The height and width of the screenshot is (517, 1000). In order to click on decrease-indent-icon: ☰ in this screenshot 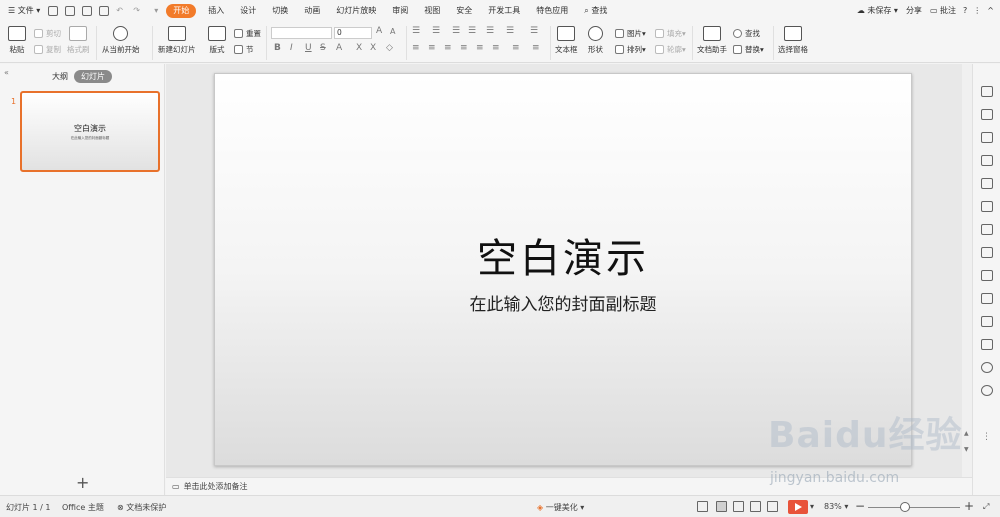, I will do `click(456, 31)`.